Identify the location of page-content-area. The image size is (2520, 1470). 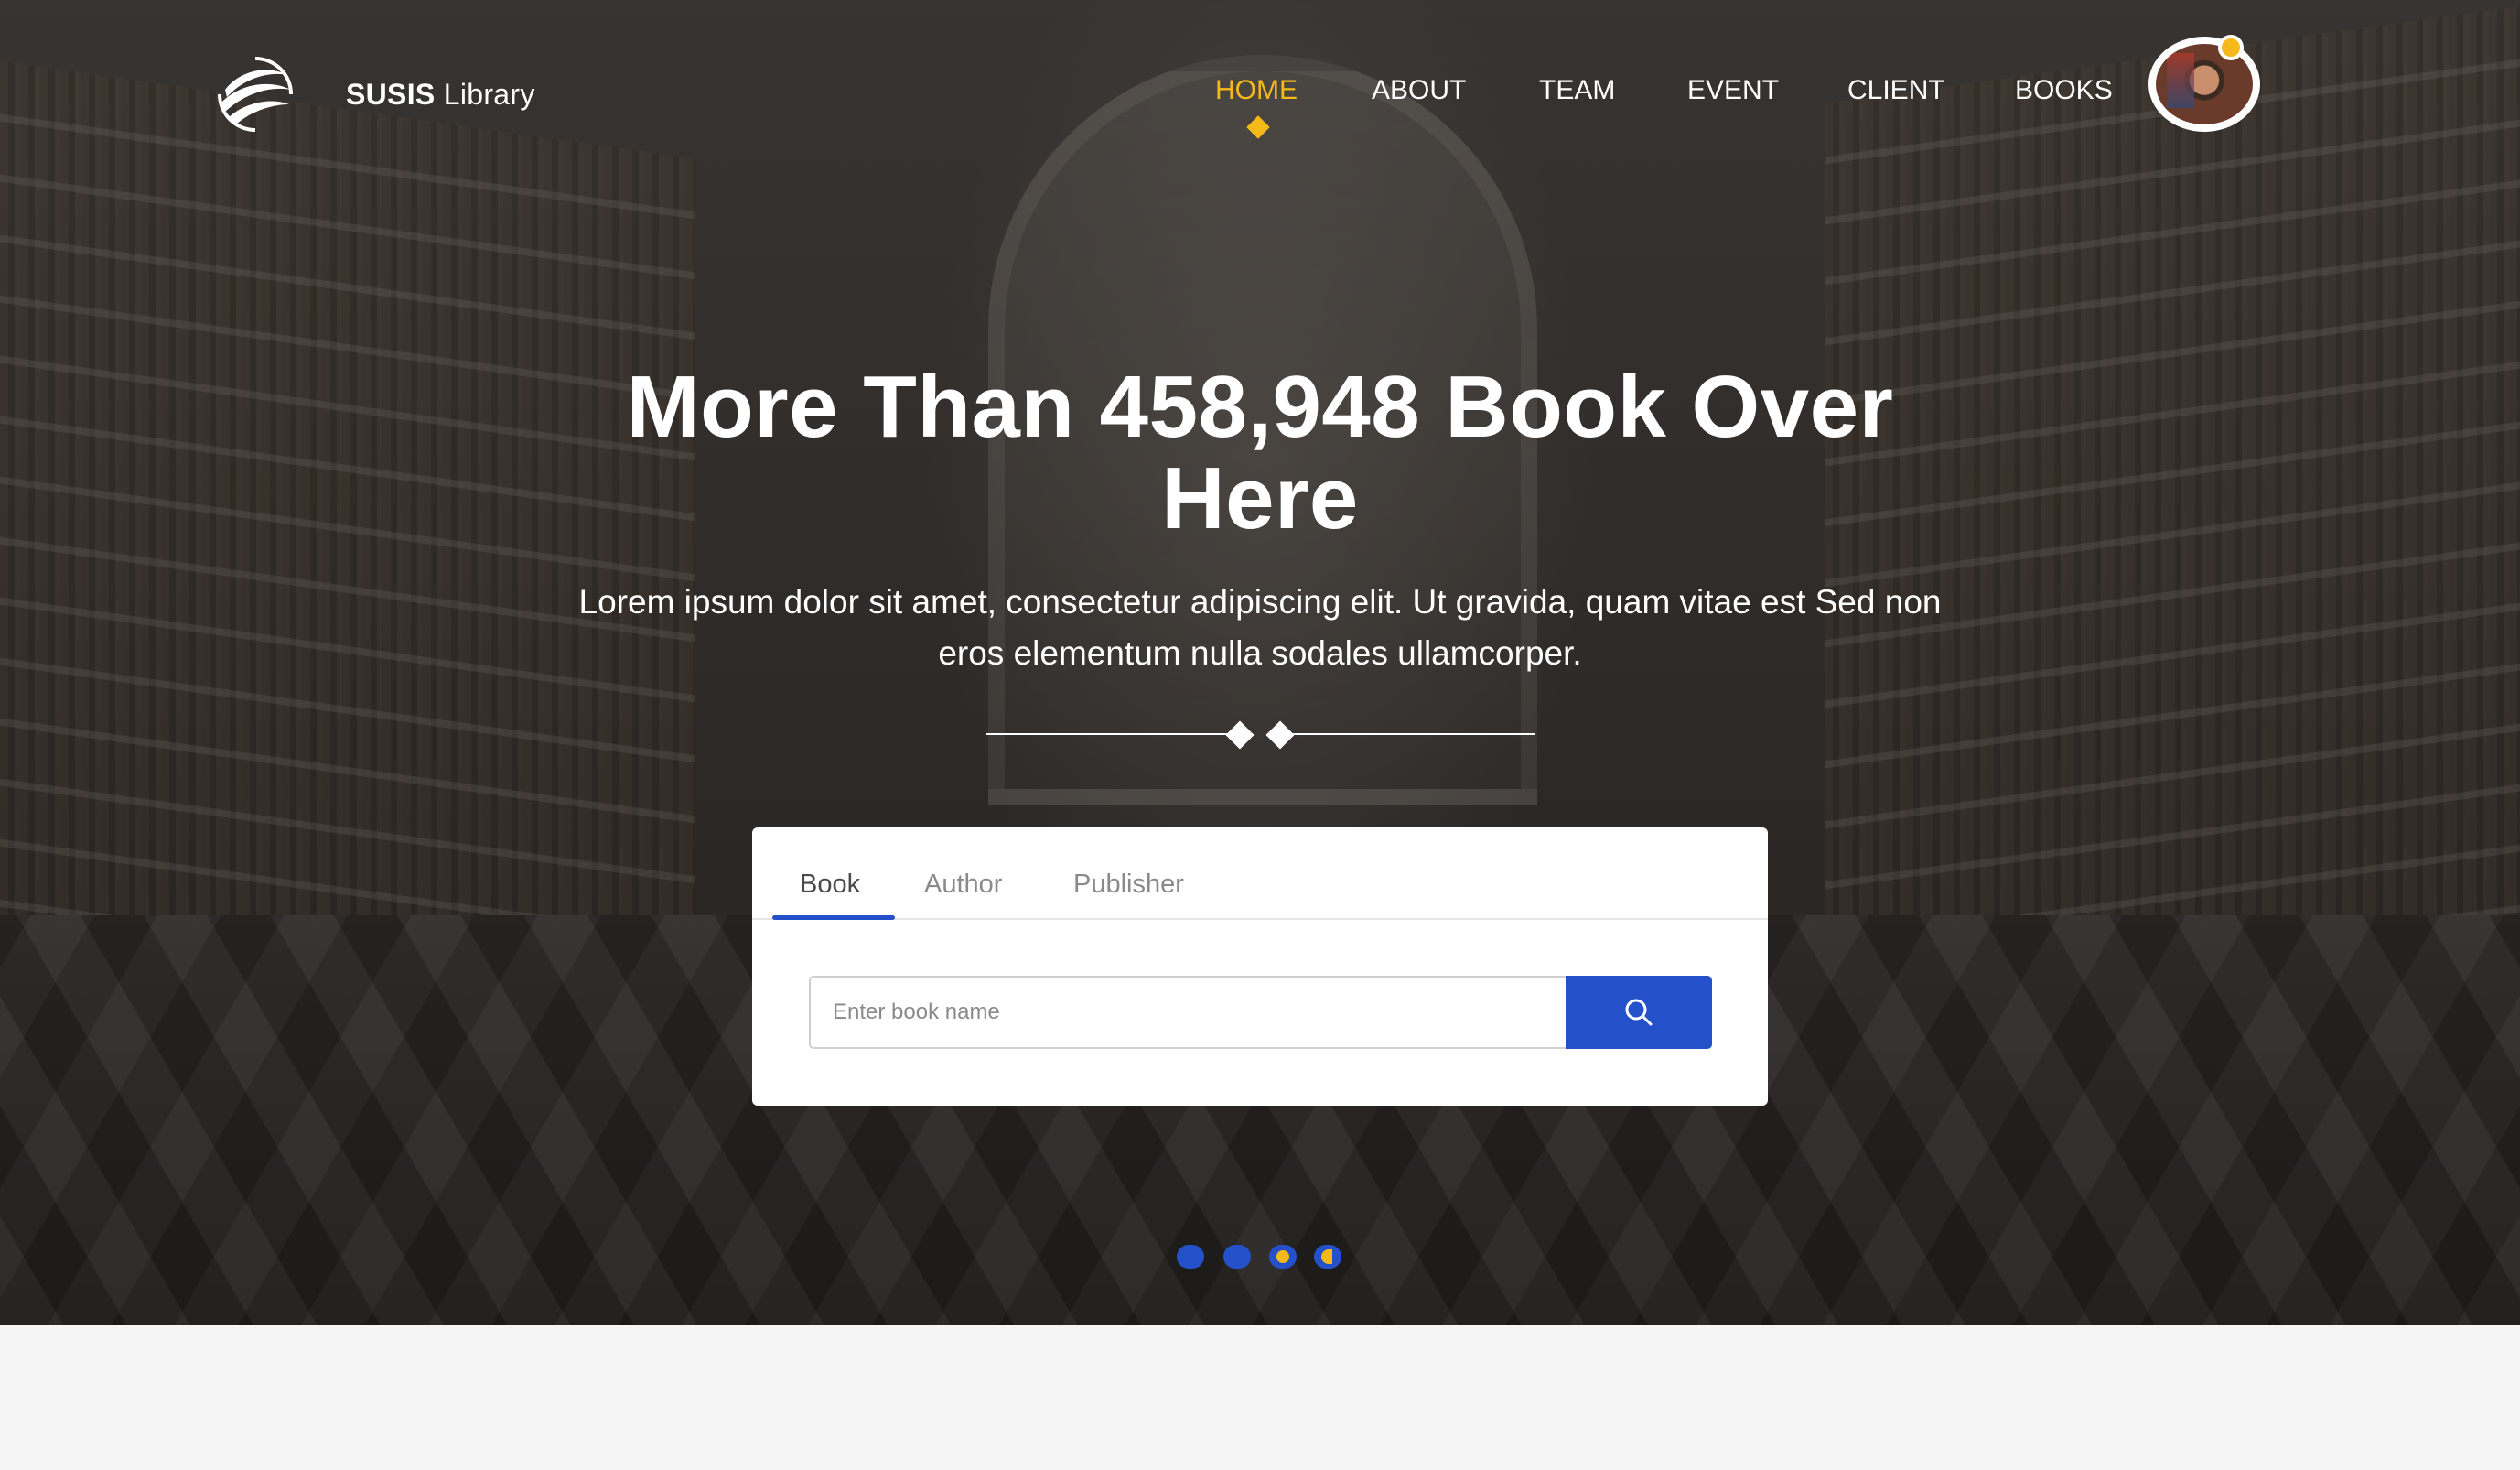
(1260, 1397).